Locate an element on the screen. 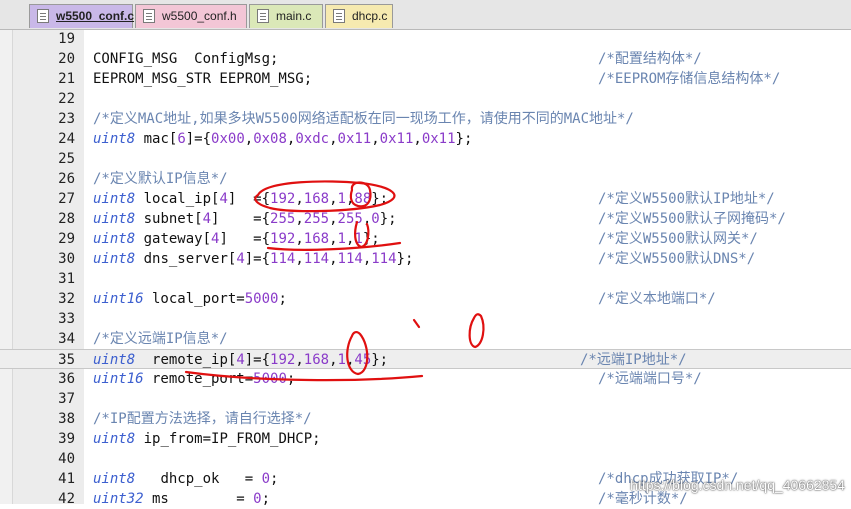 This screenshot has height=509, width=851. line-number: 22 is located at coordinates (66, 99).